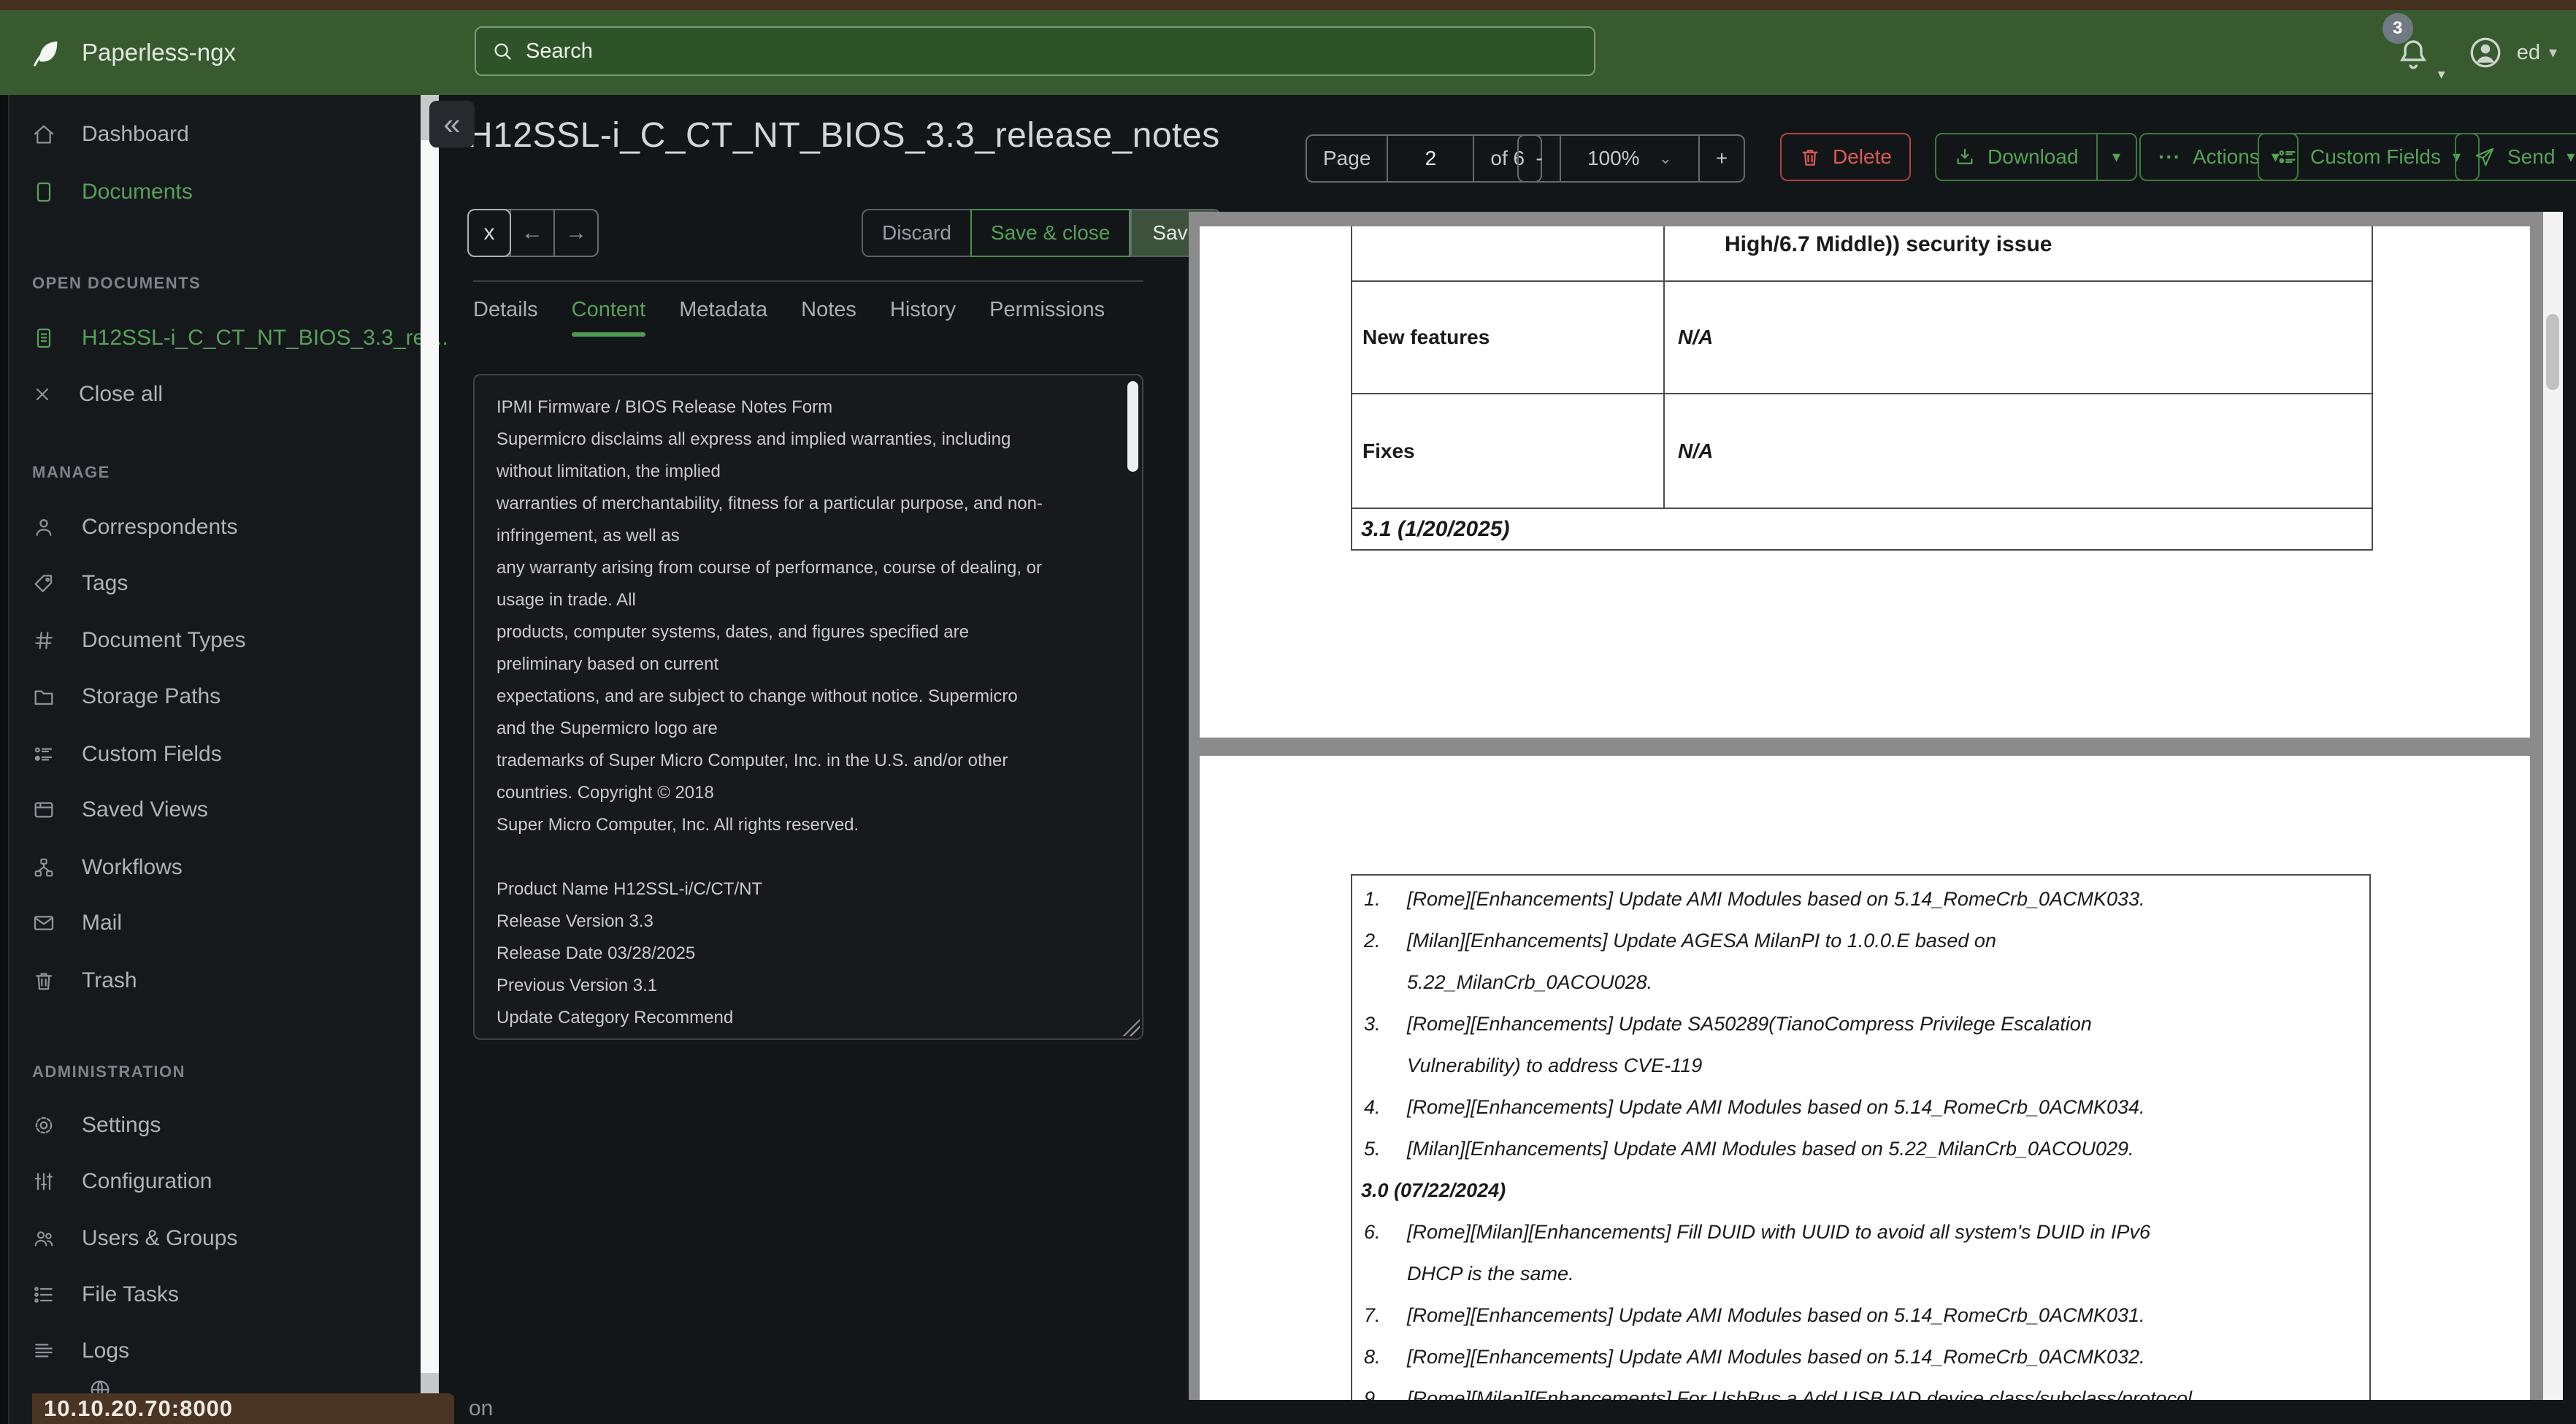  What do you see at coordinates (132, 53) in the screenshot?
I see `app-brand: Paperless-ngx` at bounding box center [132, 53].